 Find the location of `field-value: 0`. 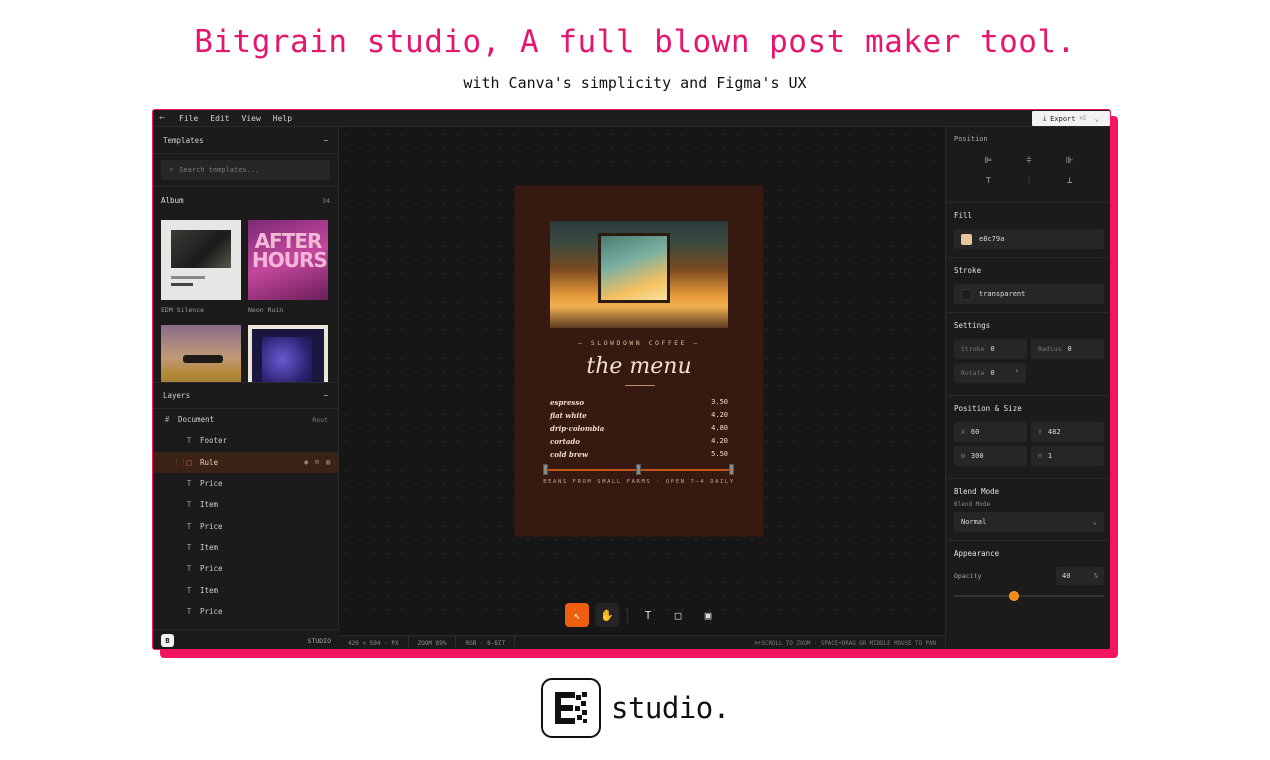

field-value: 0 is located at coordinates (992, 349).